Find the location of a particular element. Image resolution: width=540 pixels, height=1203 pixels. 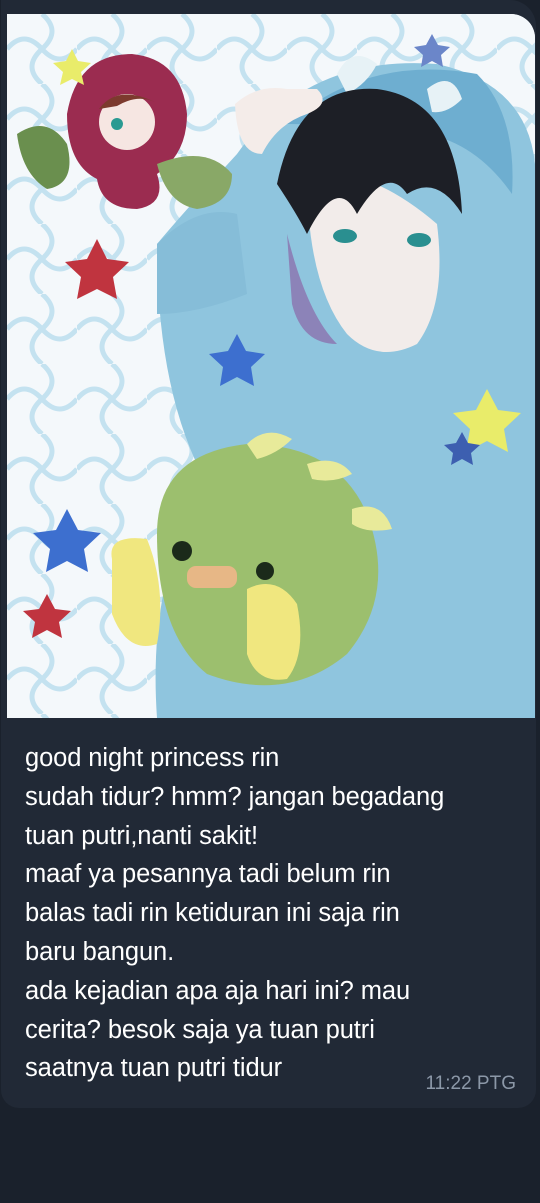

message-timestamp: 11:22 PTG is located at coordinates (470, 1083).